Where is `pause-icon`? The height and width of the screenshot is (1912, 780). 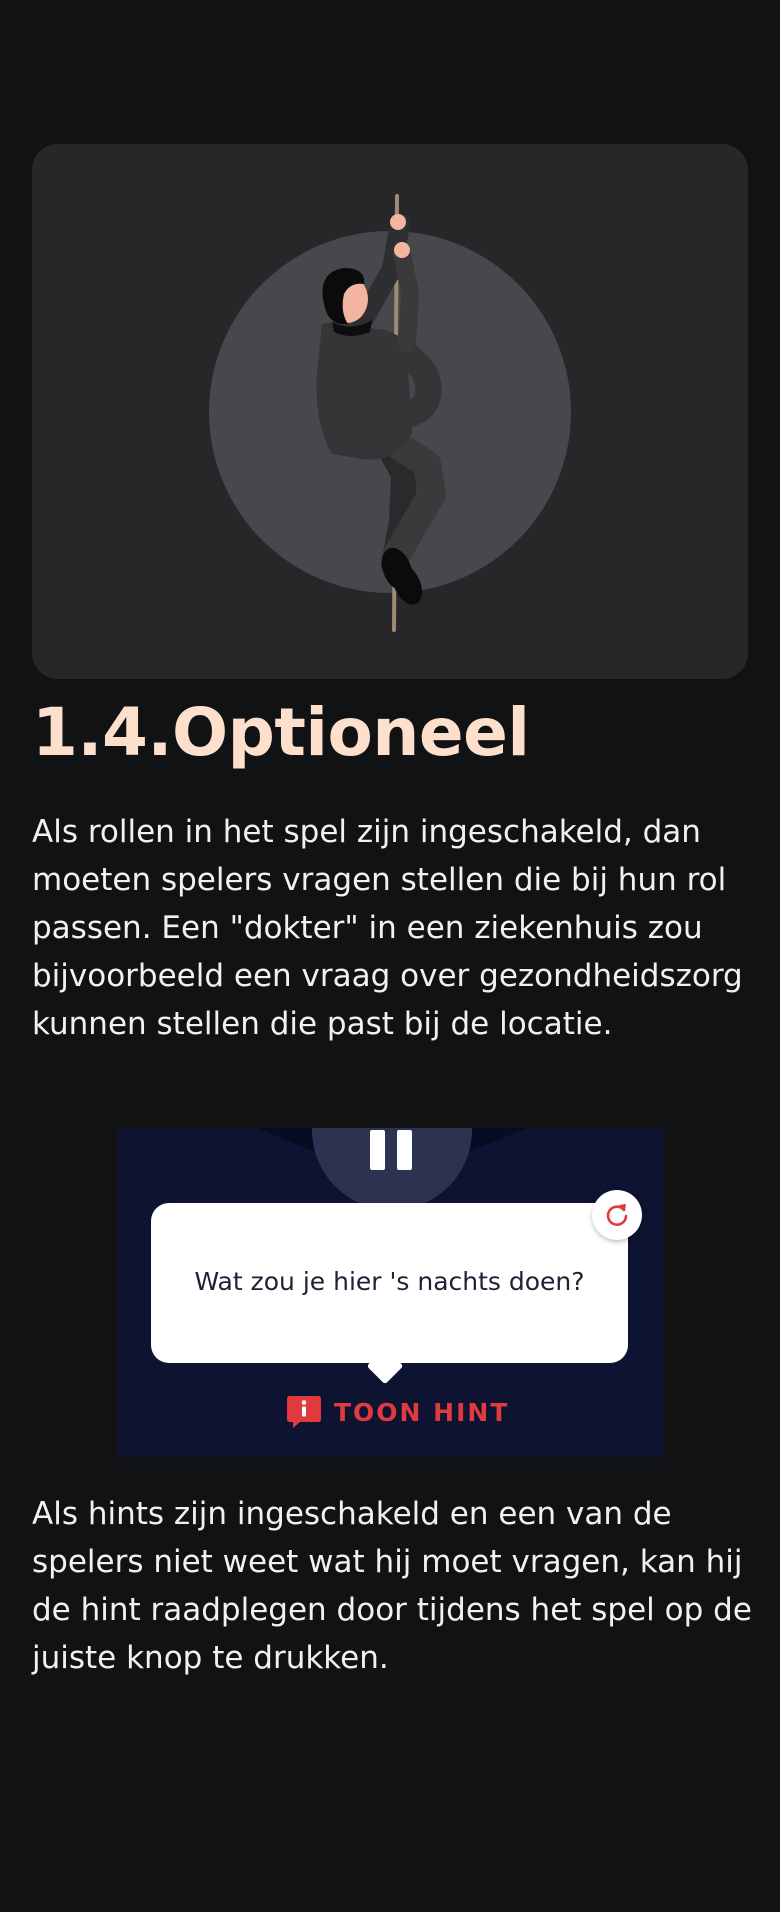
pause-icon is located at coordinates (377, 1150).